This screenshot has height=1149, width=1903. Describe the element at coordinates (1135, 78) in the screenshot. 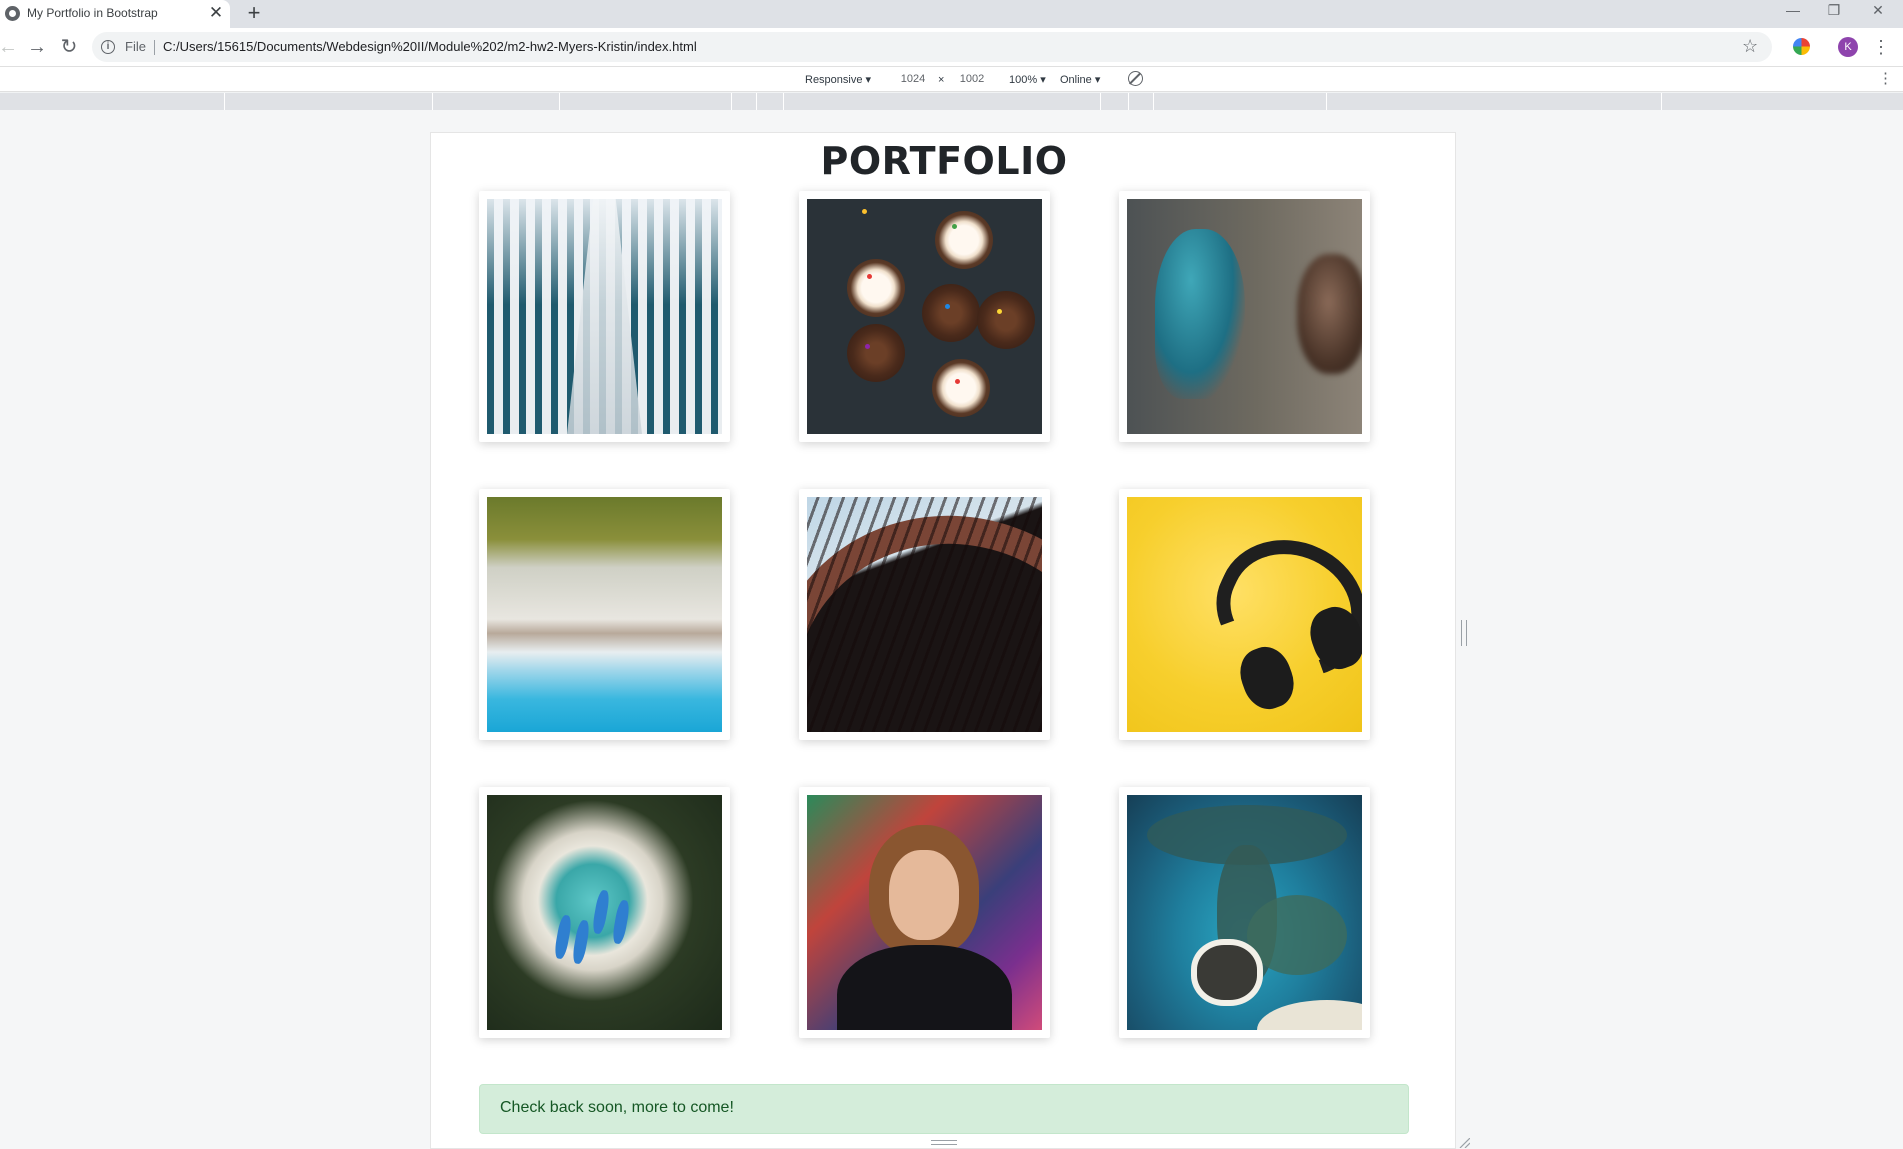

I see `rotate-icon` at that location.